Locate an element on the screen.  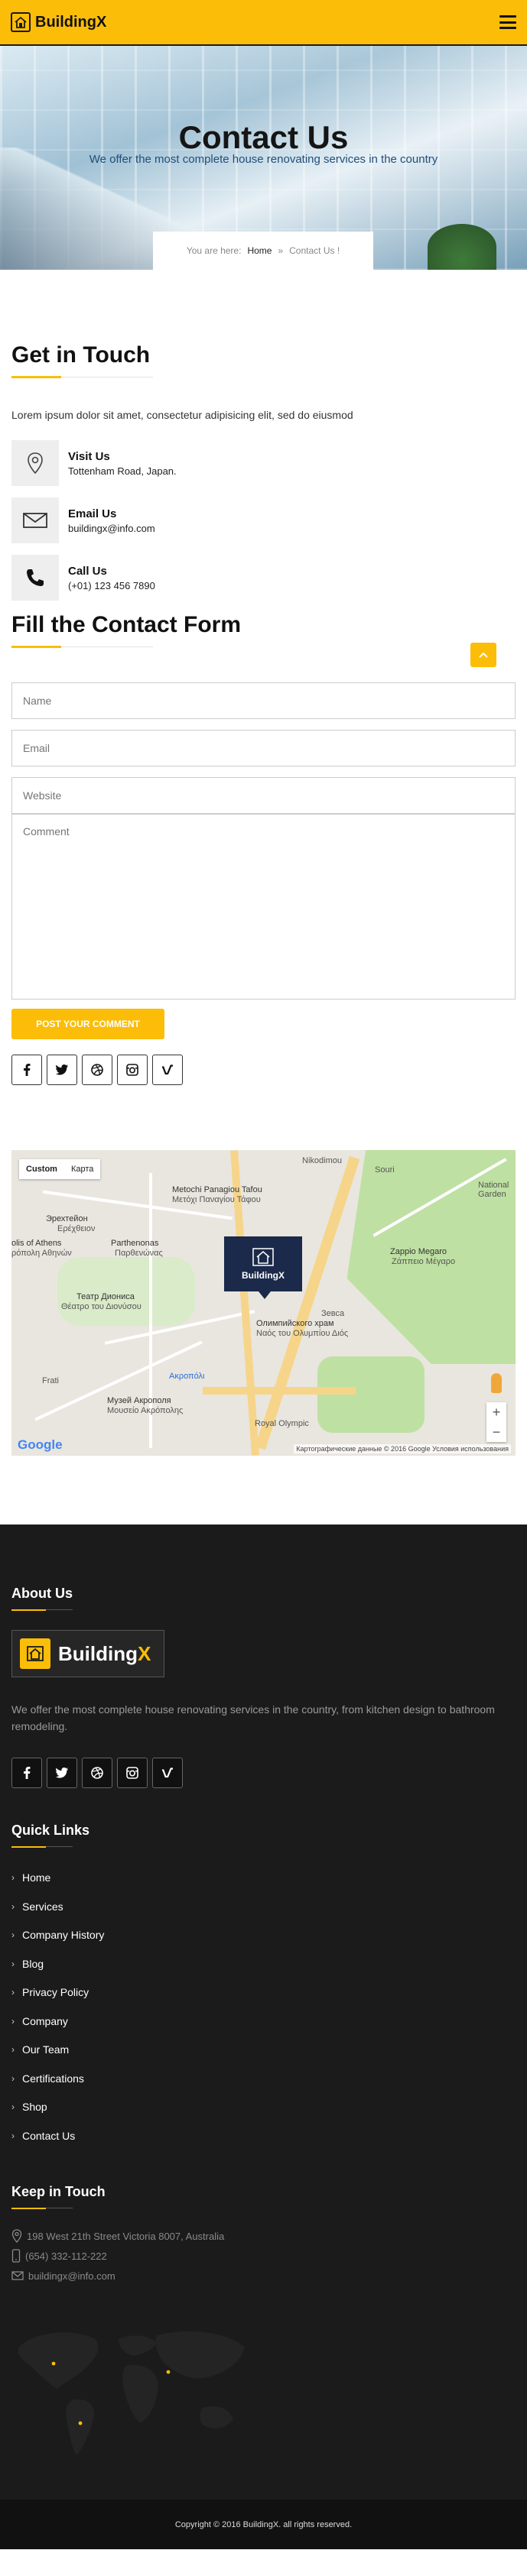
footer-keep-title: Keep in Touch is located at coordinates (59, 2192).